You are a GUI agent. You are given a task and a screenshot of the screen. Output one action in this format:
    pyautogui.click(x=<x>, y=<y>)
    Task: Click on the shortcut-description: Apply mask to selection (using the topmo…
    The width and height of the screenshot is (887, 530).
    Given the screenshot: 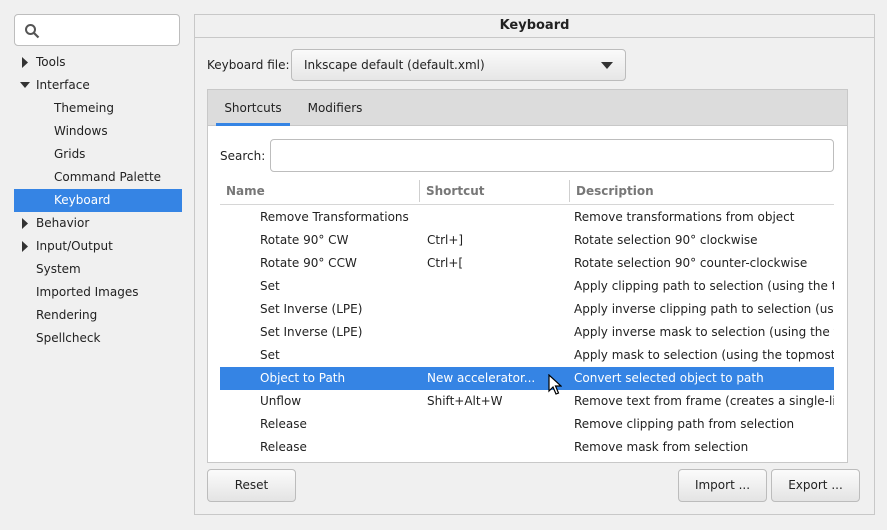 What is the action you would take?
    pyautogui.click(x=704, y=355)
    